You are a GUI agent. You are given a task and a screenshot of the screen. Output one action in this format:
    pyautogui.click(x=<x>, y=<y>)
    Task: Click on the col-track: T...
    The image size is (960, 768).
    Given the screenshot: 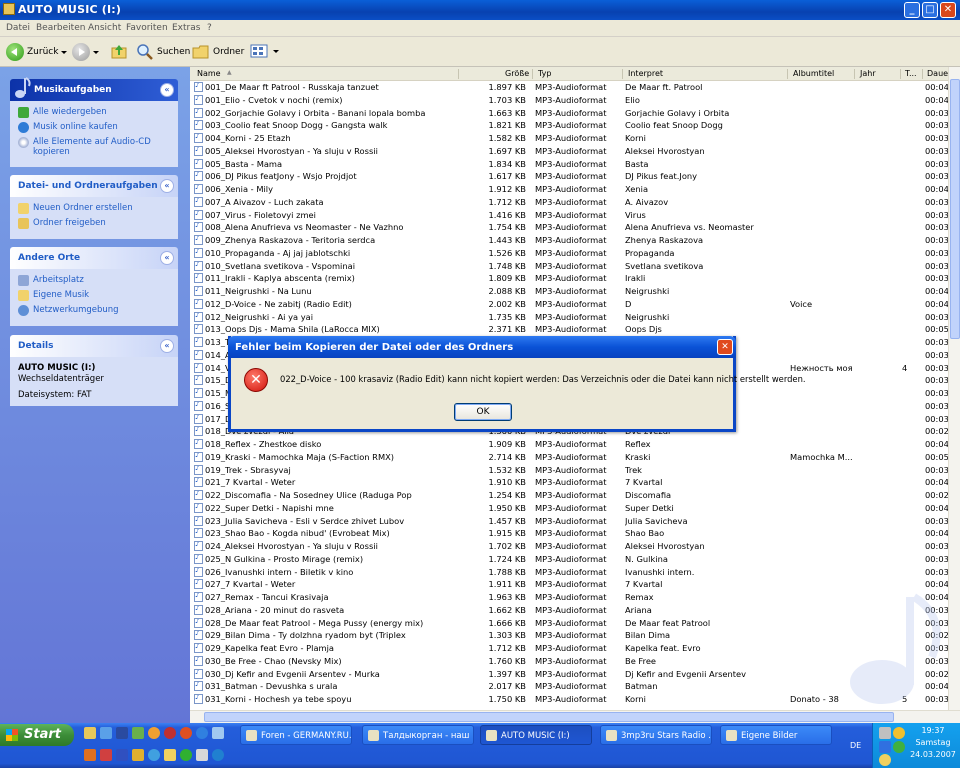 What is the action you would take?
    pyautogui.click(x=911, y=73)
    